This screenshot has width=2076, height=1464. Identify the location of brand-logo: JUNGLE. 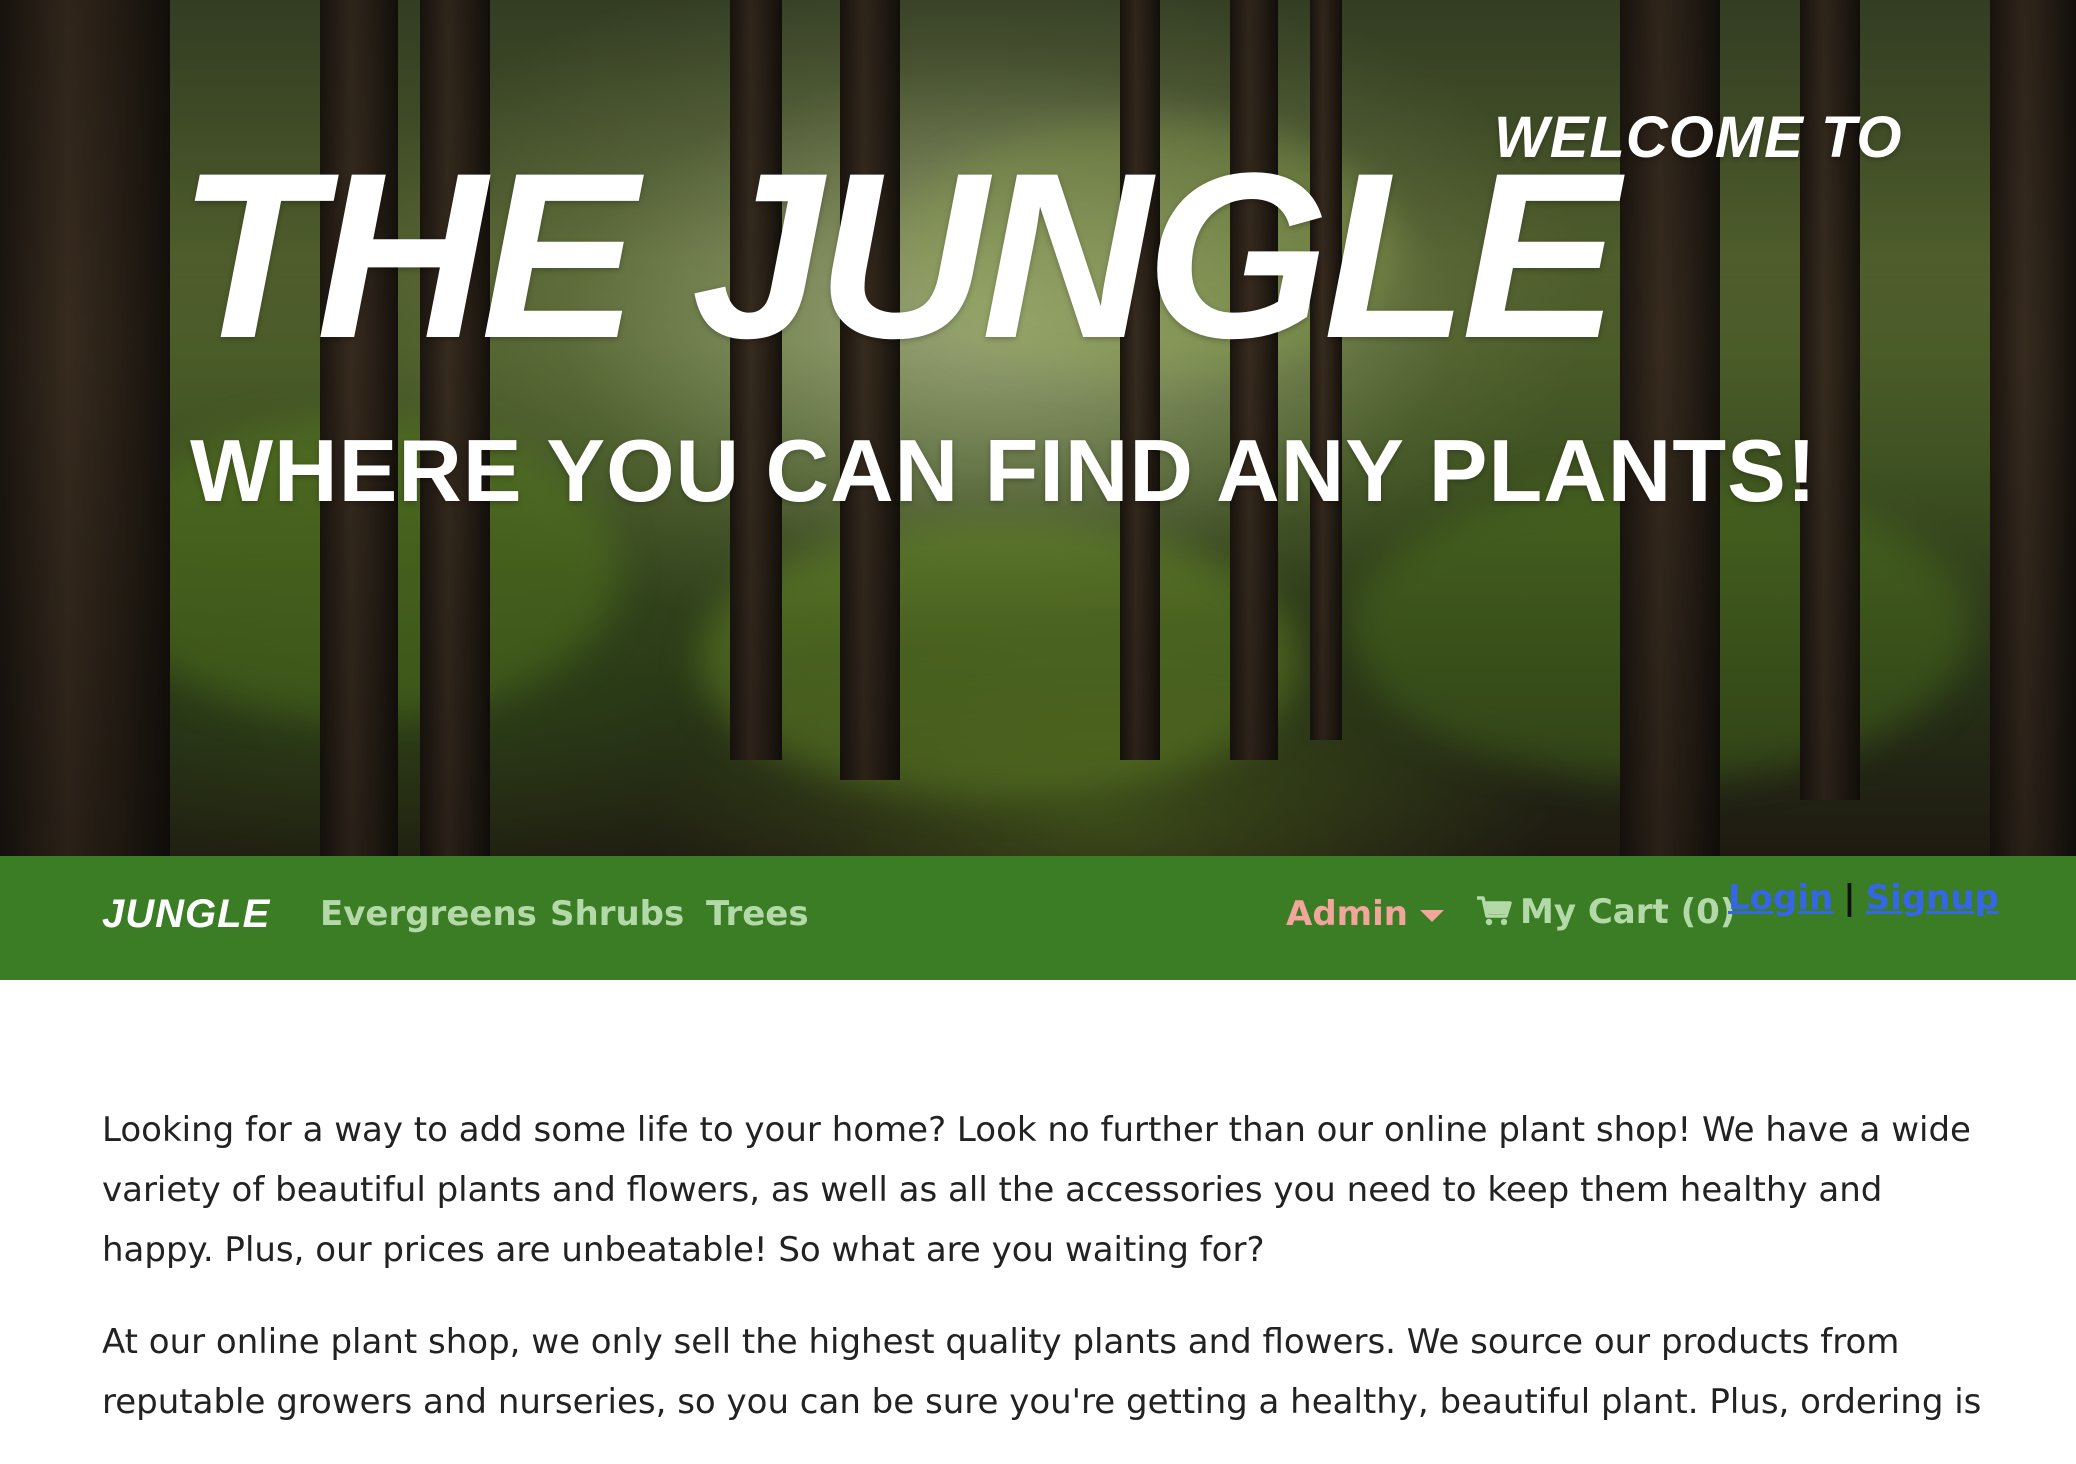
(186, 914).